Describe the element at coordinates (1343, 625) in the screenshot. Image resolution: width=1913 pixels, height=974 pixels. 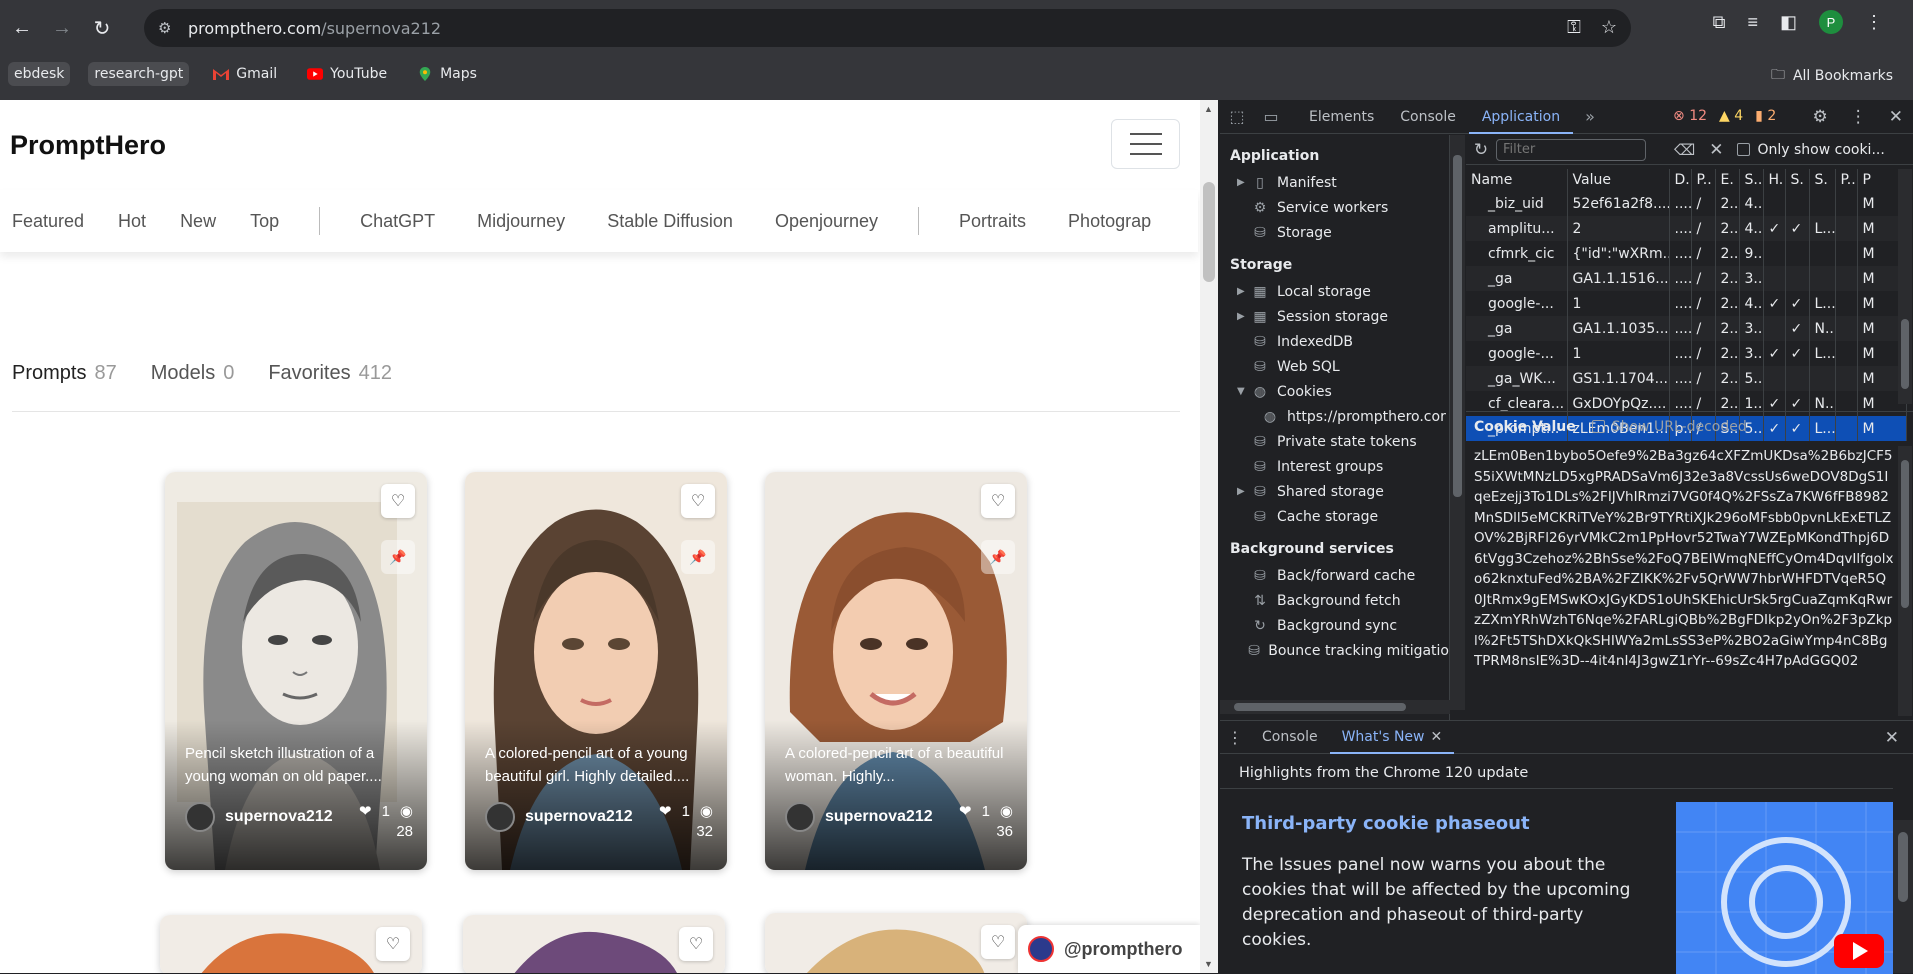
I see `sidebar-item-background-sync: ↻ Background sync` at that location.